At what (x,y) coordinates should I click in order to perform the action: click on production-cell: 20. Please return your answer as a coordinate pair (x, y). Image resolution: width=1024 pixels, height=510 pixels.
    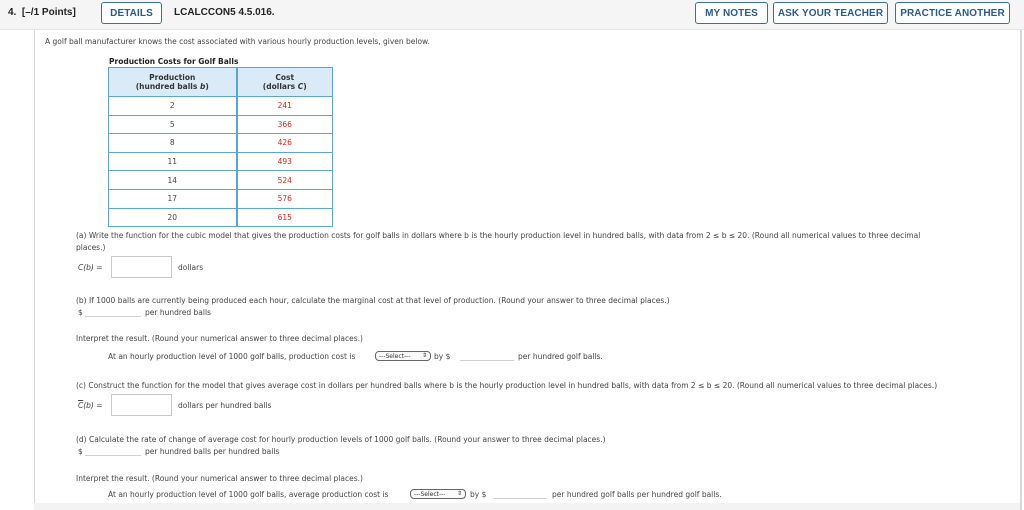
    Looking at the image, I should click on (172, 217).